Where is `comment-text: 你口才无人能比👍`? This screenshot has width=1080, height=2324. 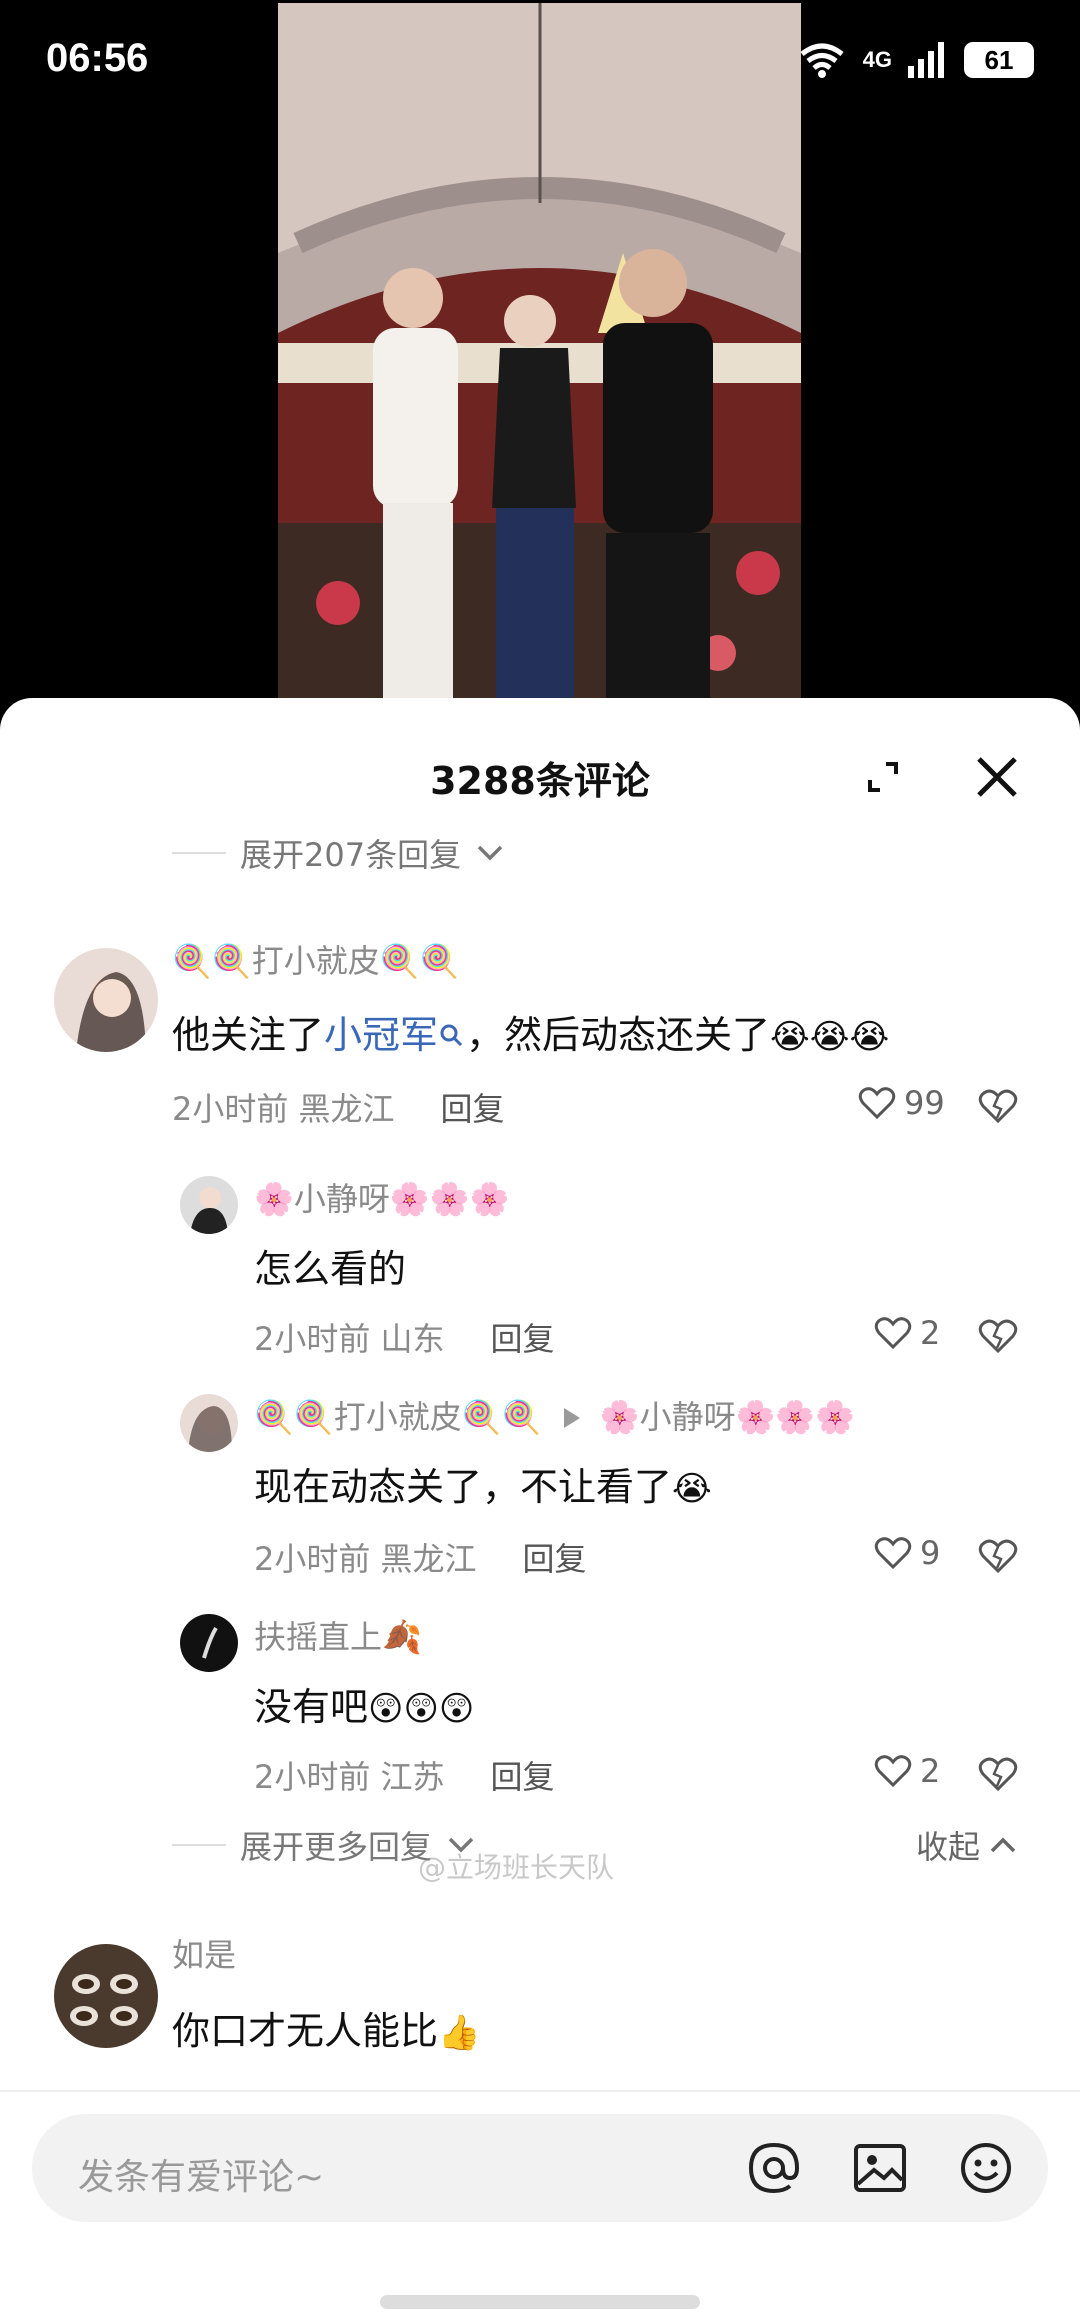 comment-text: 你口才无人能比👍 is located at coordinates (326, 2027).